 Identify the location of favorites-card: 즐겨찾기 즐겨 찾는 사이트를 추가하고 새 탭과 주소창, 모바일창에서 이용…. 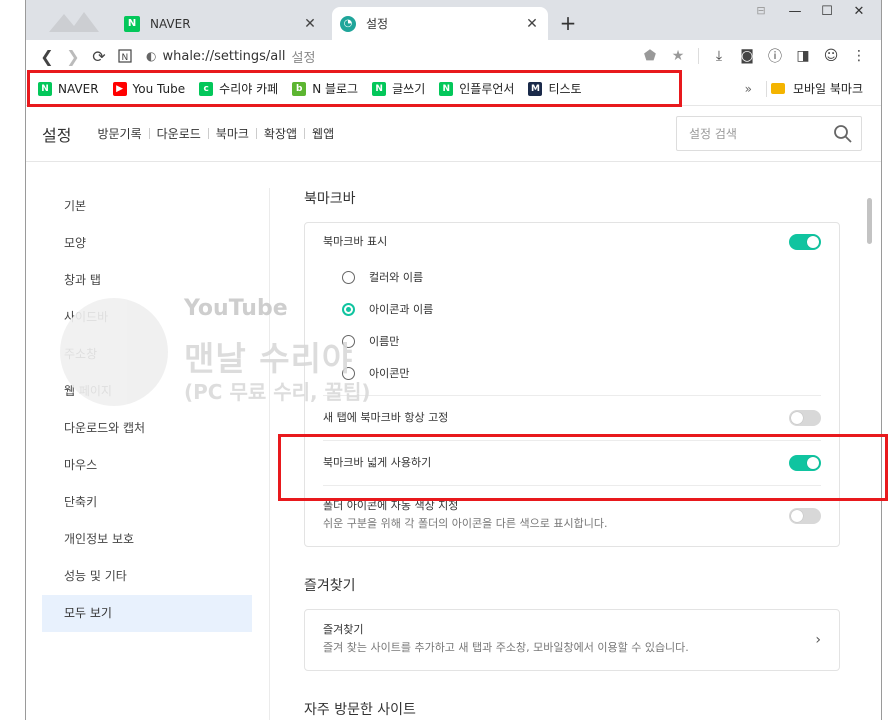
(572, 640).